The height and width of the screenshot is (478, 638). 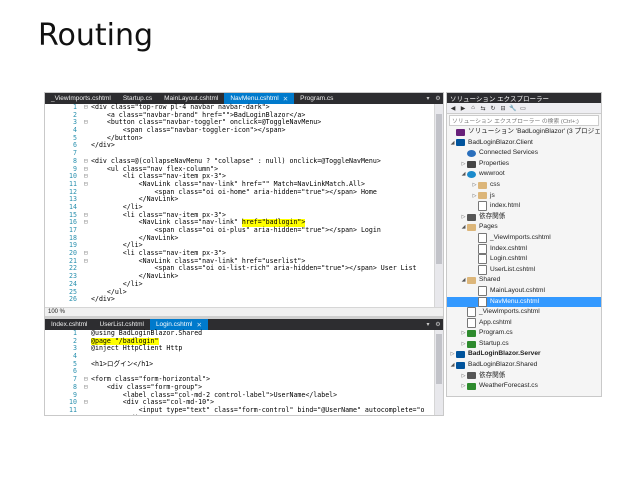 I want to click on ref-icon, so click(x=471, y=217).